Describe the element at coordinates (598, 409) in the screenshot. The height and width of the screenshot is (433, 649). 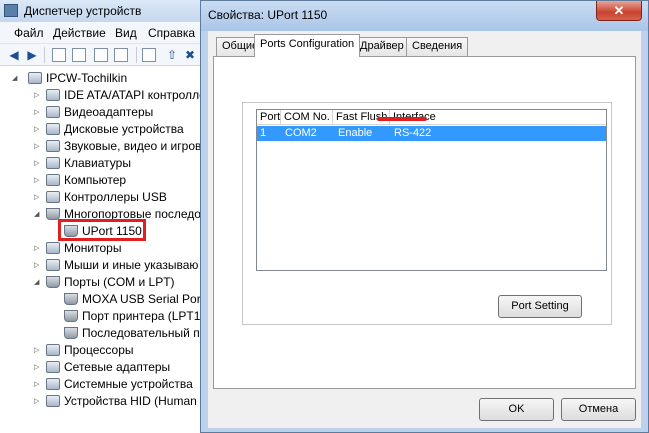
I see `cancel-button: Отмена` at that location.